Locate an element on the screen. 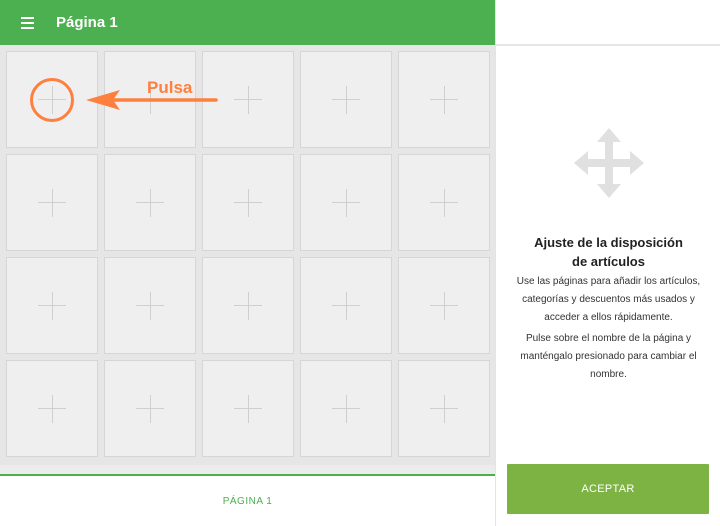 The height and width of the screenshot is (526, 720). divider is located at coordinates (608, 45).